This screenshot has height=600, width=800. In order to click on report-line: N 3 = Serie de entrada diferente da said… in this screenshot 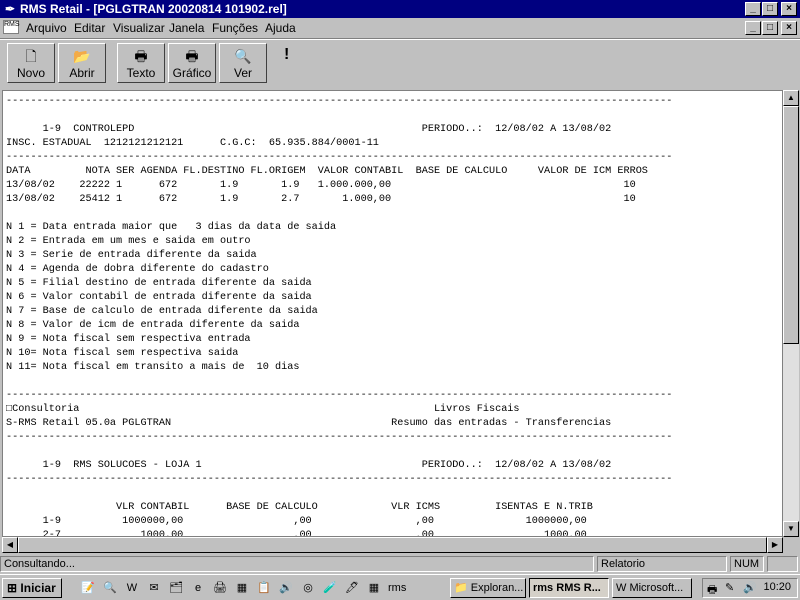, I will do `click(131, 255)`.